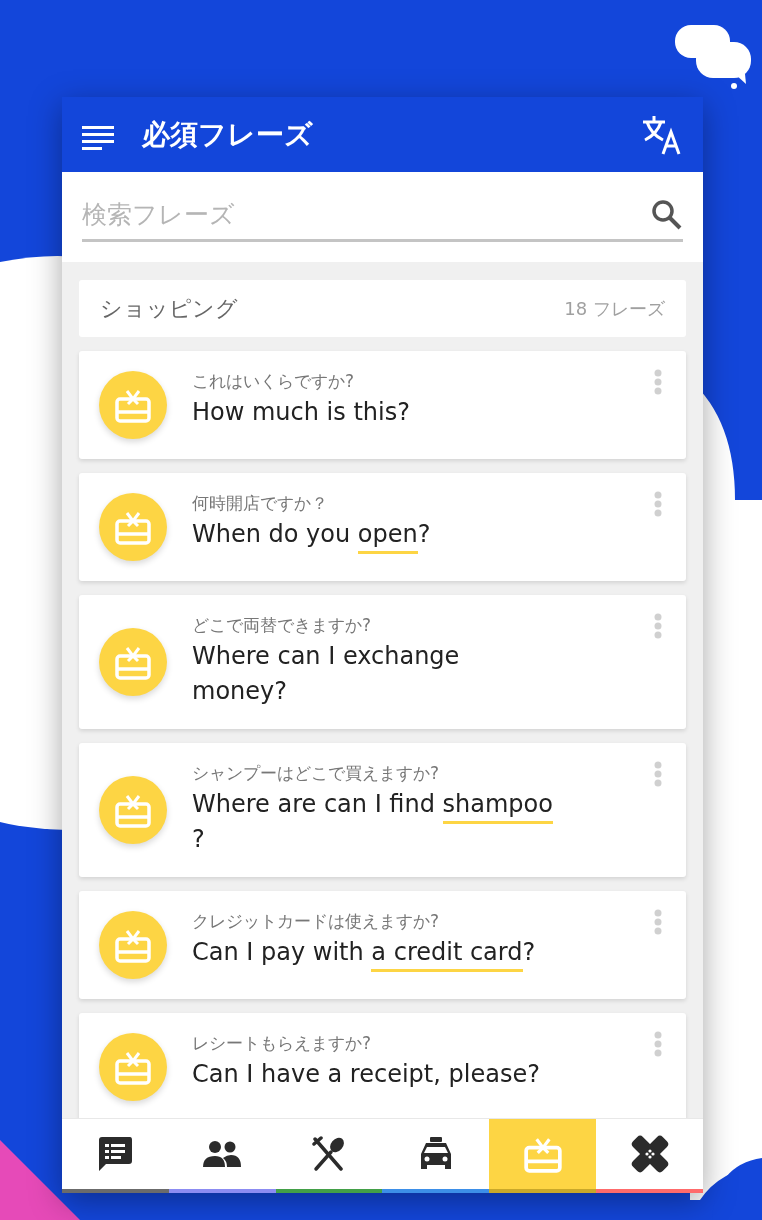 This screenshot has width=762, height=1220. What do you see at coordinates (260, 503) in the screenshot?
I see `japanese-phrase: 何時開店ですか？` at bounding box center [260, 503].